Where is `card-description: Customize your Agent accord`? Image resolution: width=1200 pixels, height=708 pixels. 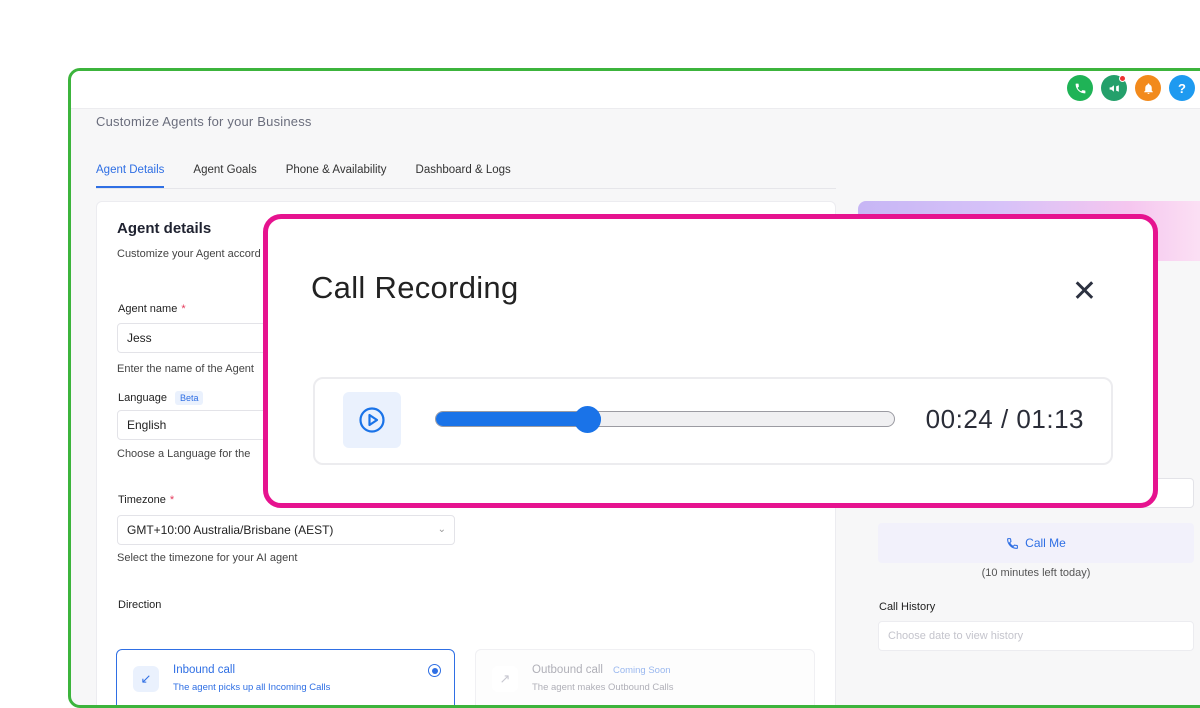 card-description: Customize your Agent accord is located at coordinates (189, 254).